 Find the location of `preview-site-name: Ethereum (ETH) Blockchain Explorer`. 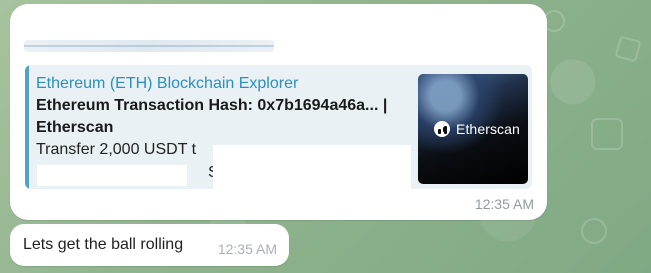

preview-site-name: Ethereum (ETH) Blockchain Explorer is located at coordinates (167, 84).